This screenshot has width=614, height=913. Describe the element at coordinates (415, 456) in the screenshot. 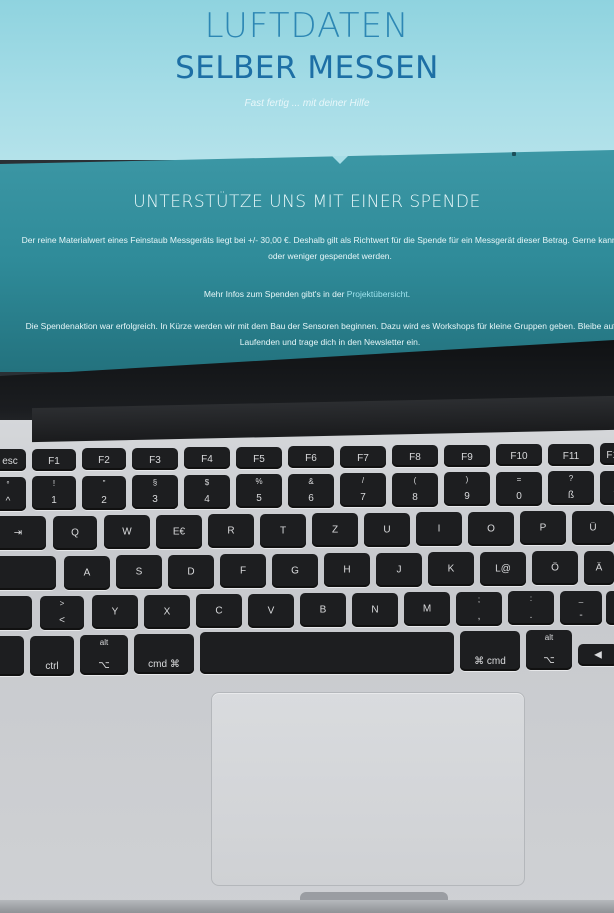

I see `key-f8: F8` at that location.